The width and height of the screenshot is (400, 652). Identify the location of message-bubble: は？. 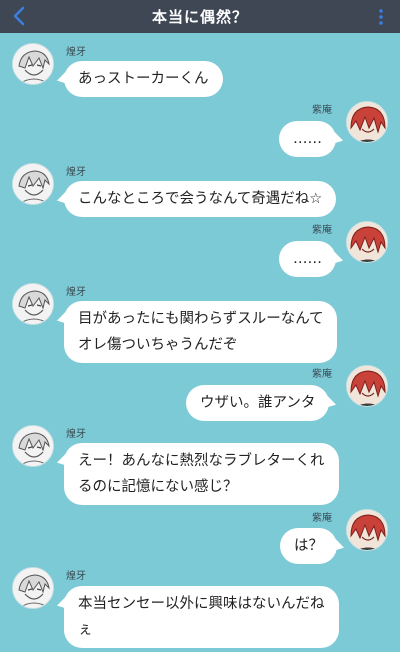
(308, 546).